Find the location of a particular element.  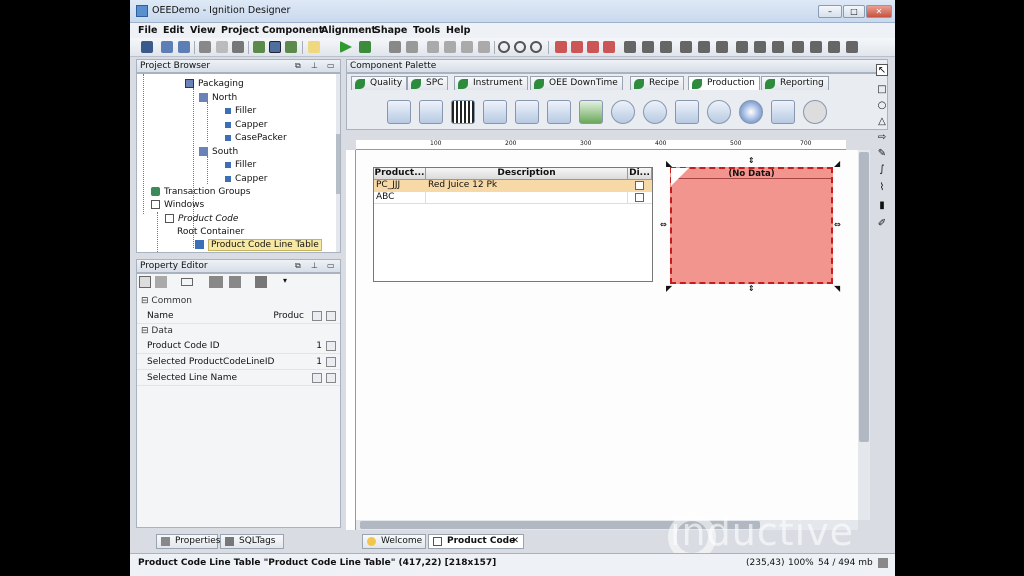

path-icon: ⌇ is located at coordinates (882, 188).